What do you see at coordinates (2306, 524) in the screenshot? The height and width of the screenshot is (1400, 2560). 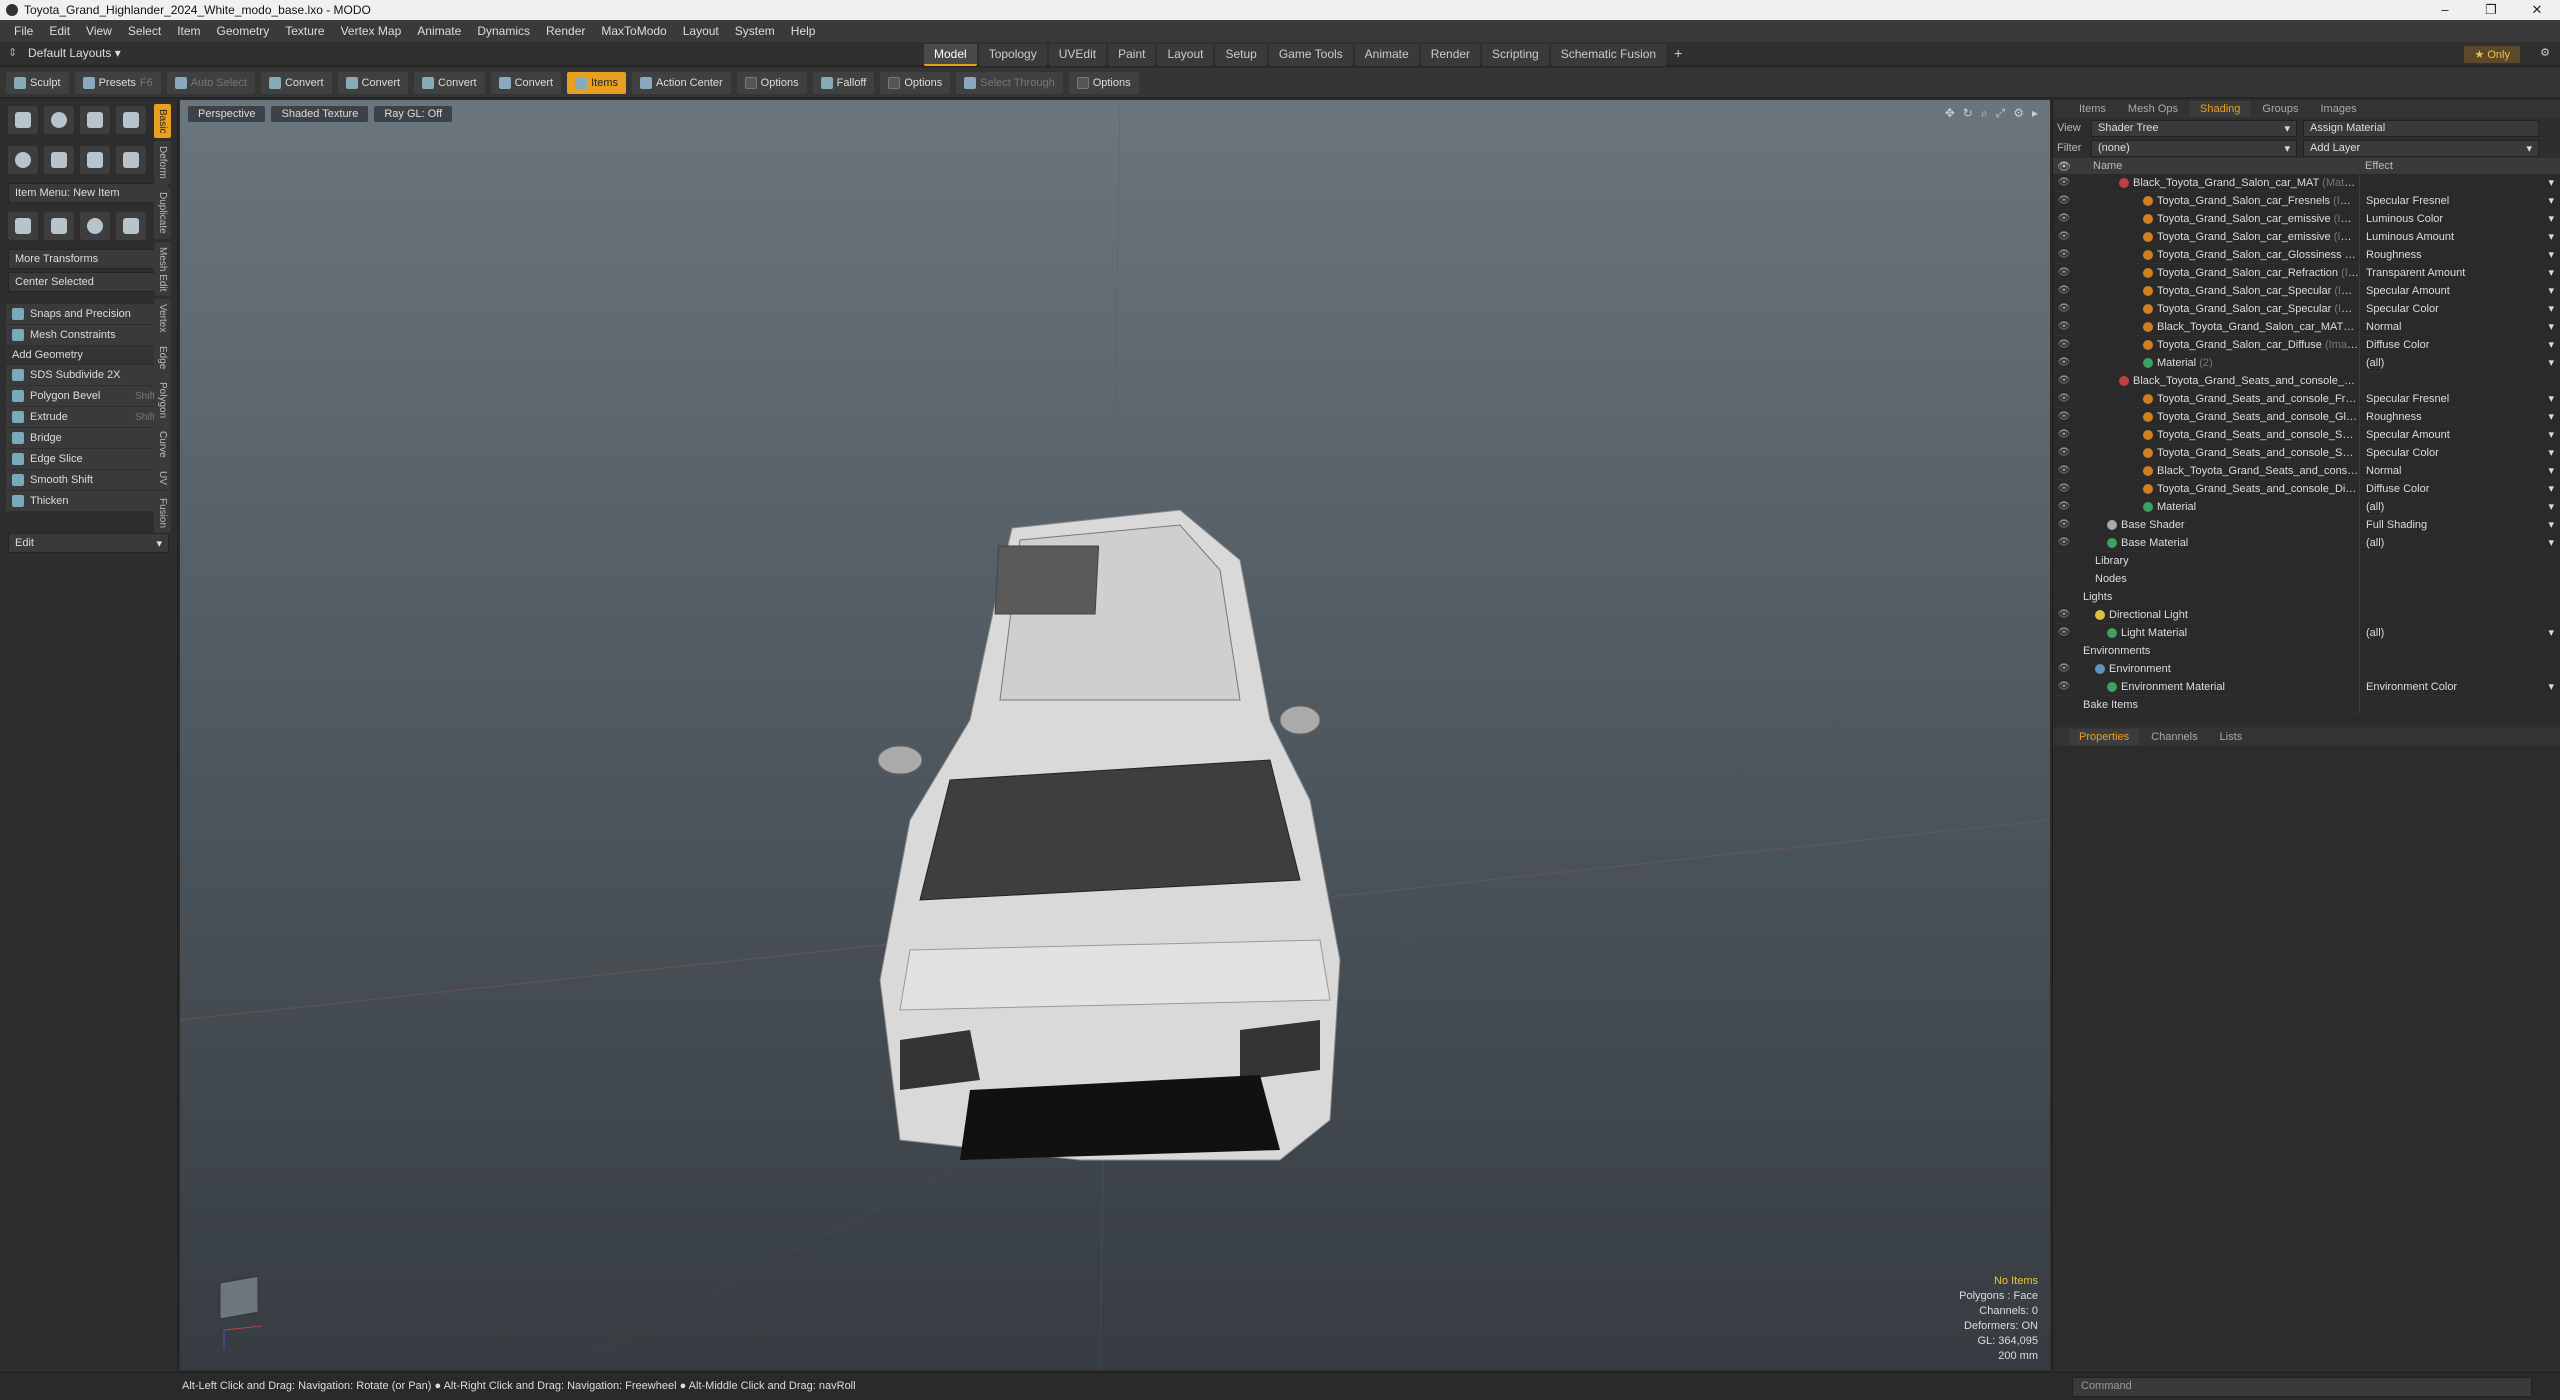 I see `shader-tree-row: 👁 Base Shader Full Shading ▾` at bounding box center [2306, 524].